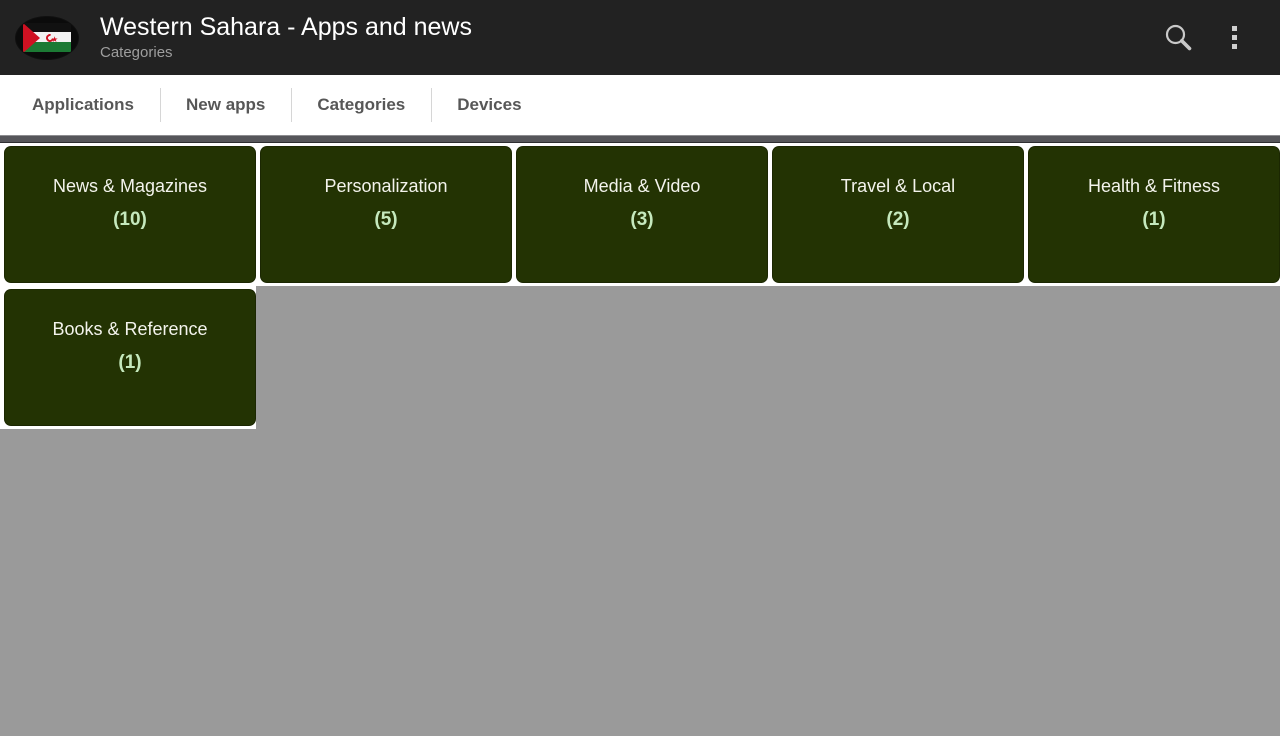  I want to click on tab-bar-divider, so click(640, 139).